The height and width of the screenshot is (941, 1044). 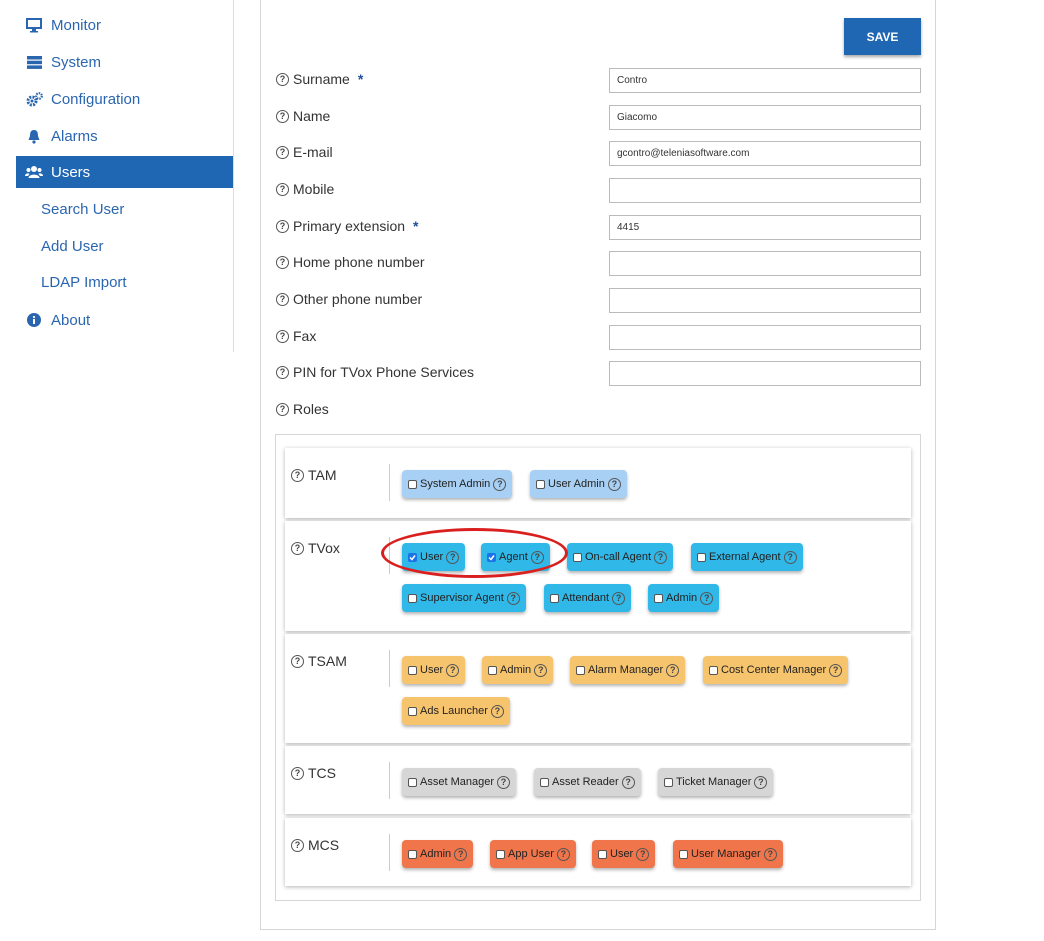 What do you see at coordinates (533, 854) in the screenshot?
I see `role-chip: App User?` at bounding box center [533, 854].